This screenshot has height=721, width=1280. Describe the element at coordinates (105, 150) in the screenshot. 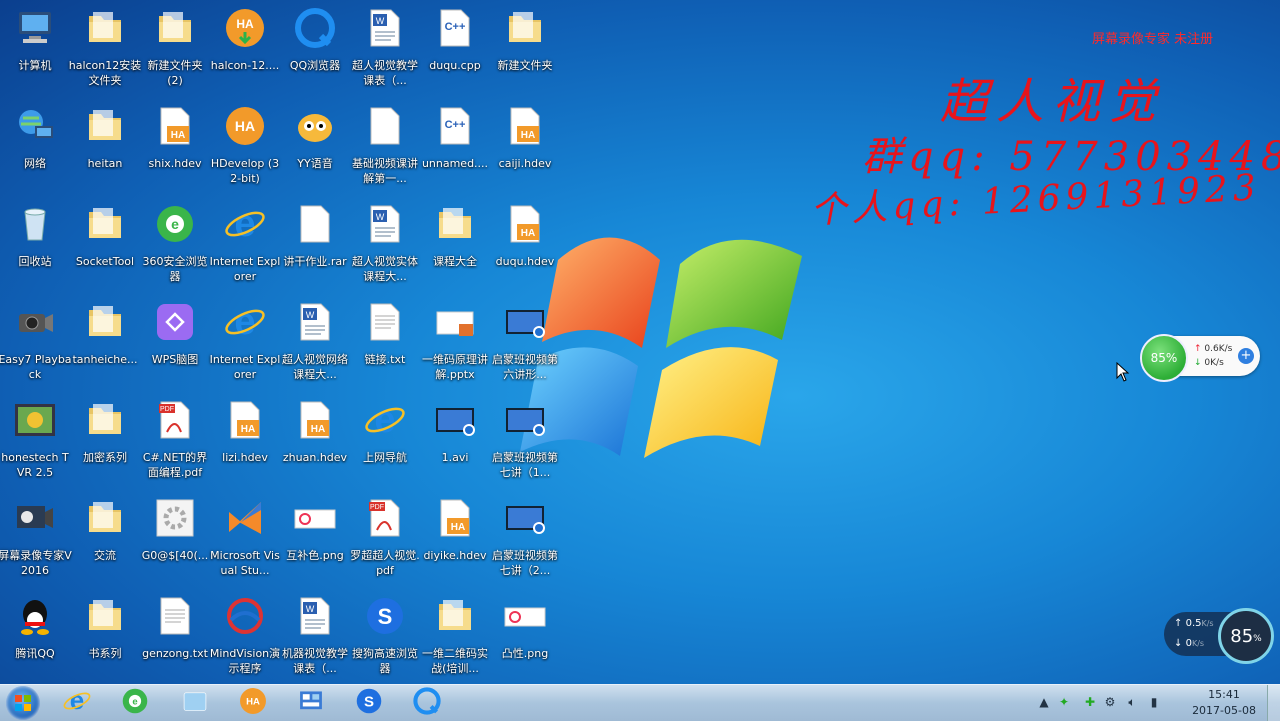

I see `desktop-icon: heitan` at that location.